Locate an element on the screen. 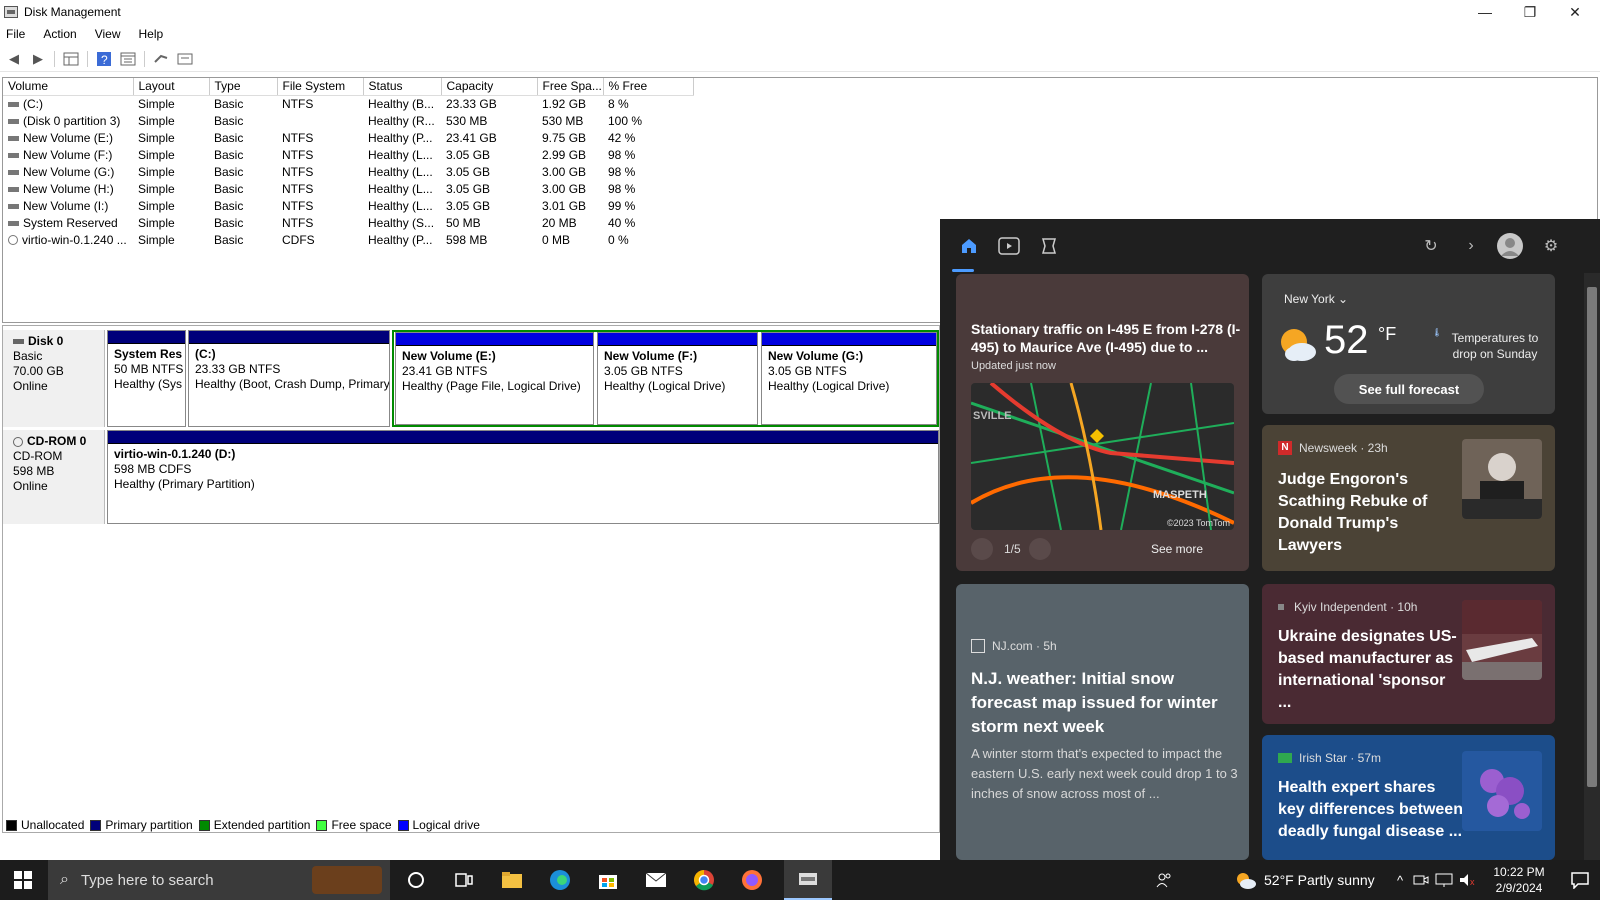 This screenshot has width=1600, height=900. file-explorer-icon is located at coordinates (512, 880).